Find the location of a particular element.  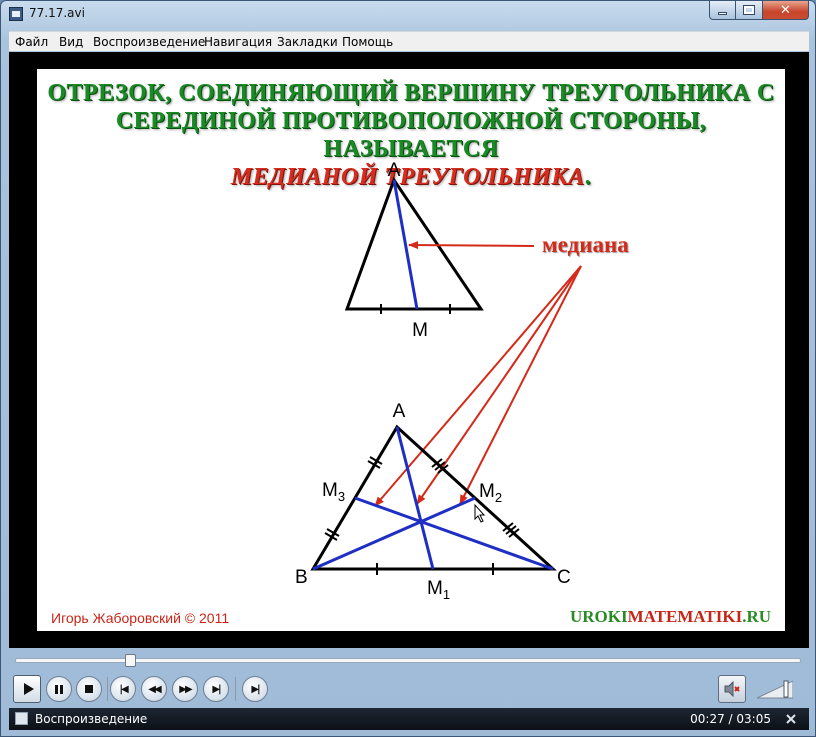

site-credit: UROKIMATEMATIKI.RU is located at coordinates (670, 617).